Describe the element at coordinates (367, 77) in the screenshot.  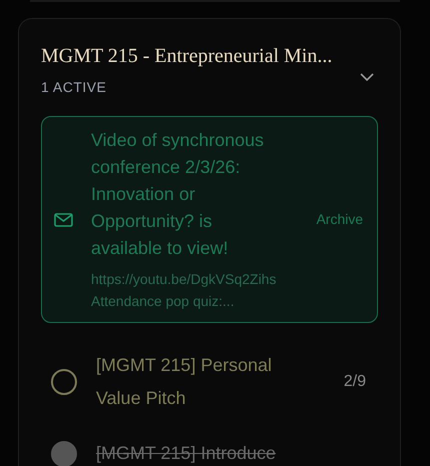
I see `chevron-down-icon` at that location.